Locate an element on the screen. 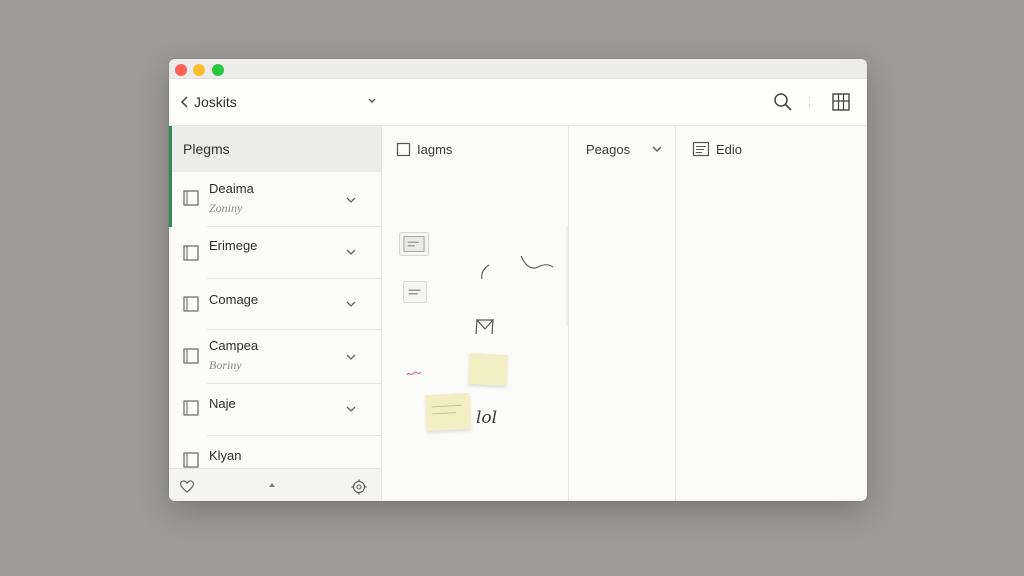  search-icon is located at coordinates (783, 102).